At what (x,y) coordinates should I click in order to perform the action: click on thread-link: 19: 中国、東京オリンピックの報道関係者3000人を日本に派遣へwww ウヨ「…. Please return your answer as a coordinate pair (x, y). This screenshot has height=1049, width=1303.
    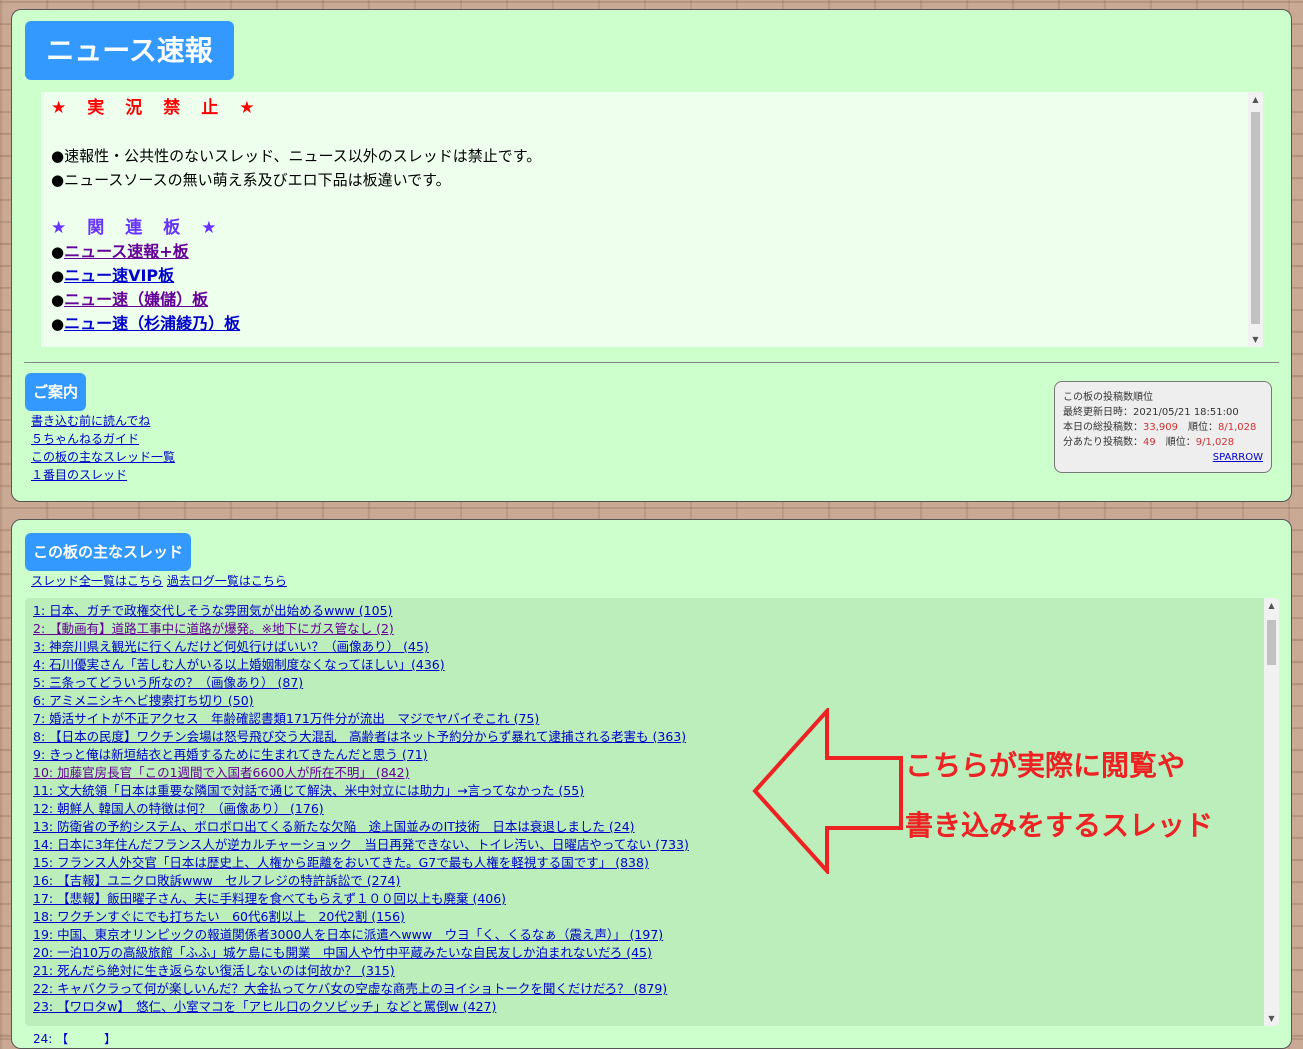
    Looking at the image, I should click on (656, 935).